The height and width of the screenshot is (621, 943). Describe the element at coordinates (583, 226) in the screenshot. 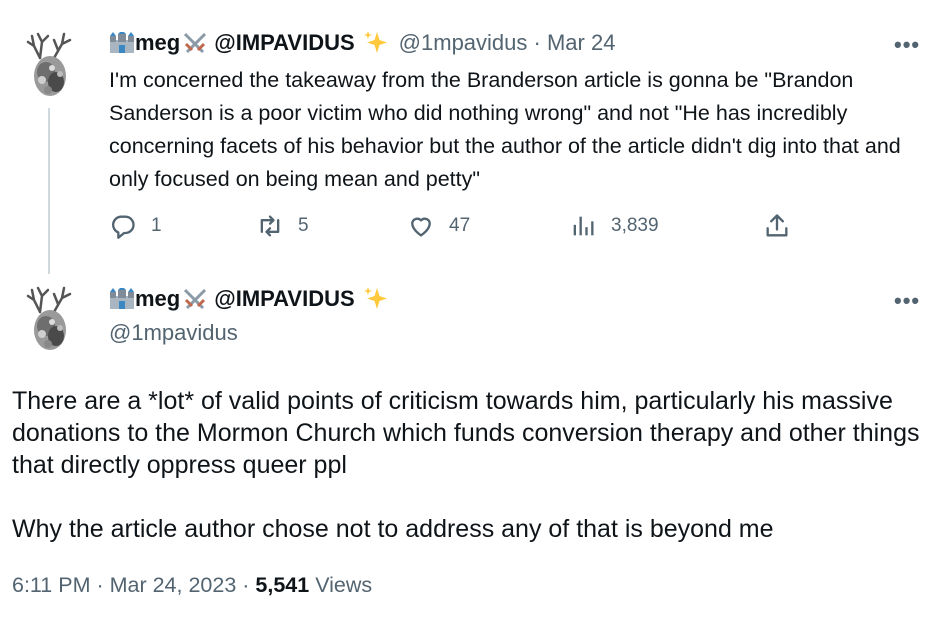

I see `views-chart-icon` at that location.